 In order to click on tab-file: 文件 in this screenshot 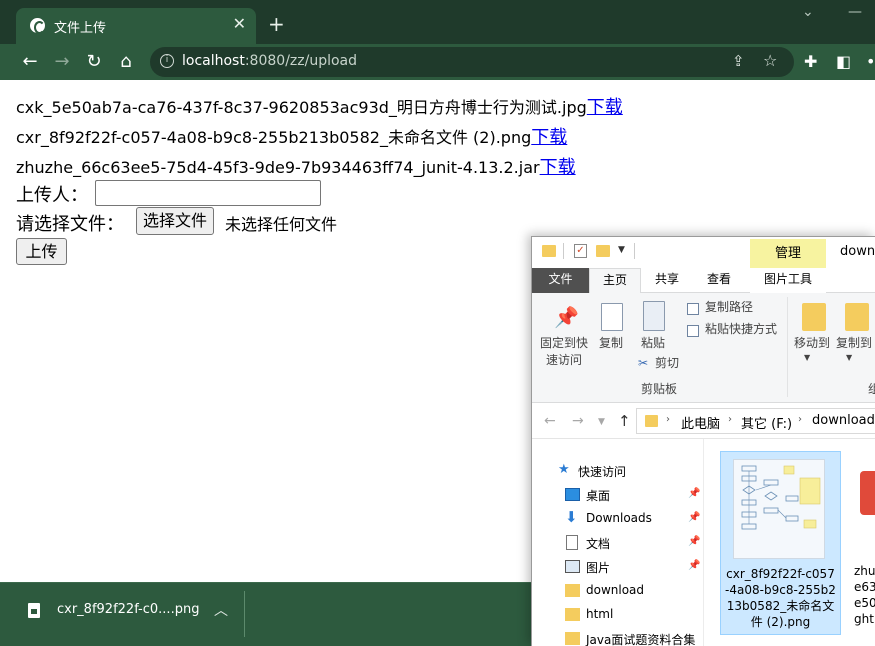, I will do `click(560, 280)`.